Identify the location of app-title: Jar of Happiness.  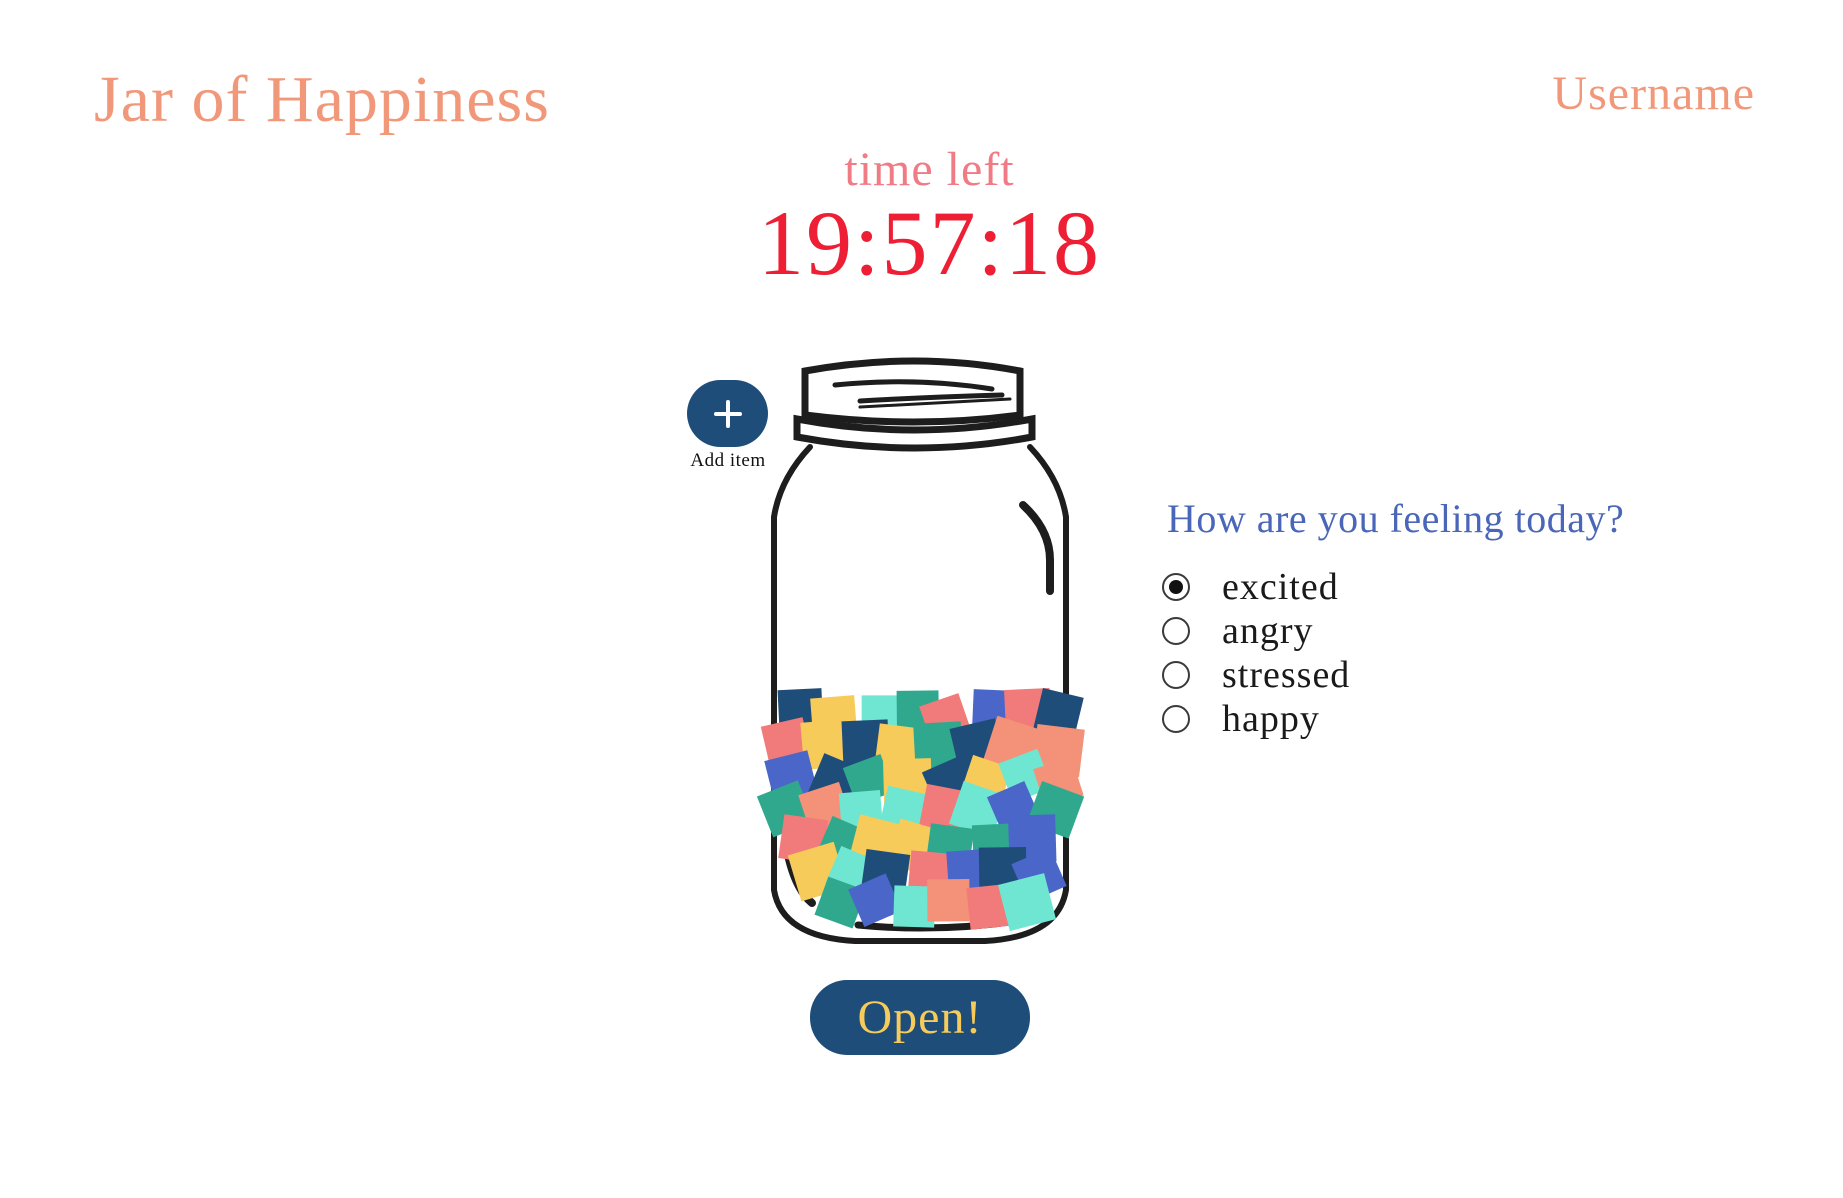
(322, 99).